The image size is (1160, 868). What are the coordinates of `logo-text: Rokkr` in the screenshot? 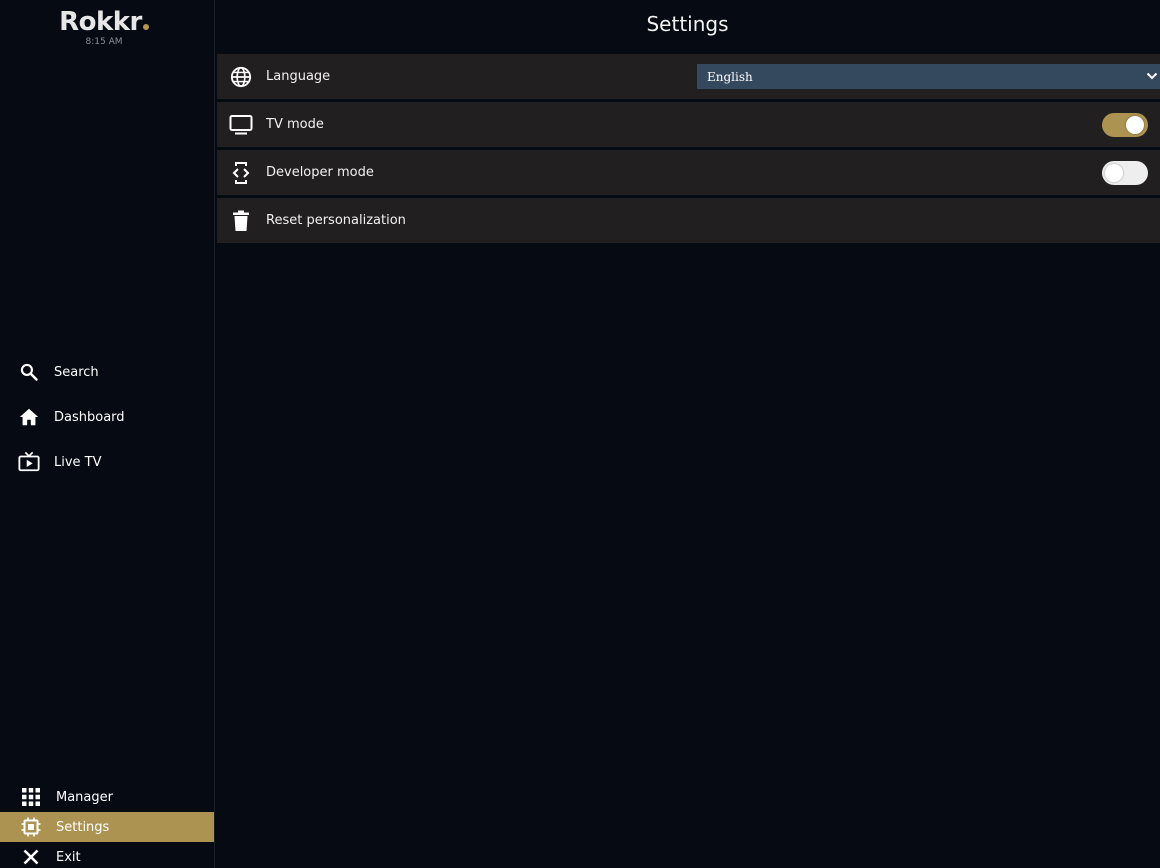 It's located at (100, 22).